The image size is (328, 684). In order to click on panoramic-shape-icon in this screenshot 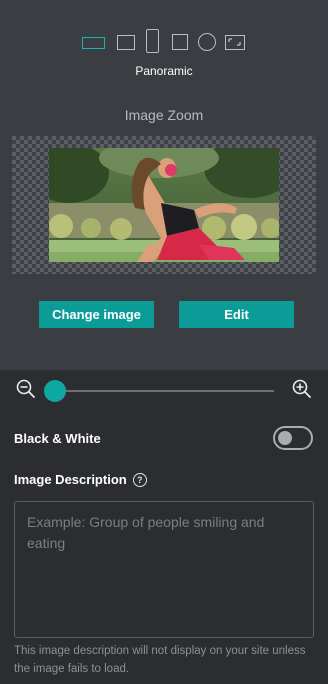, I will do `click(93, 43)`.